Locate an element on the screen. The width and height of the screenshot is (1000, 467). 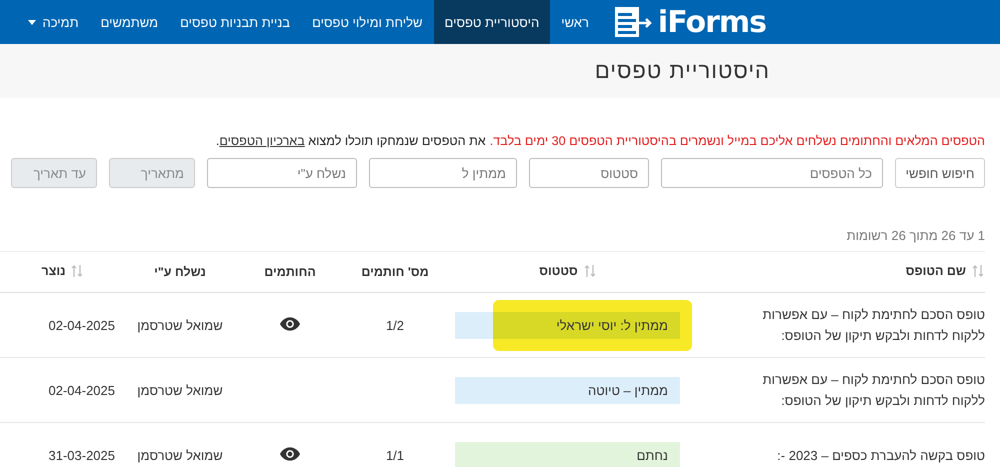
record-count: 1 עד 26 מתוך 26 רשומות is located at coordinates (492, 240).